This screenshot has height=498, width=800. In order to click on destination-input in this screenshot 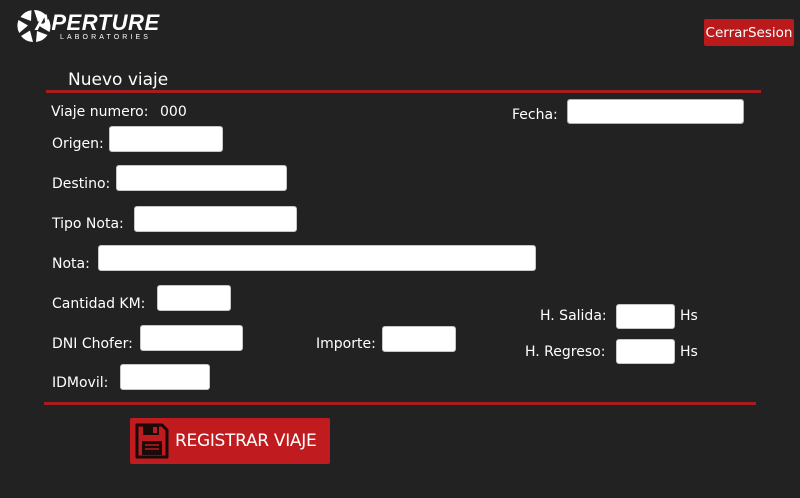, I will do `click(201, 178)`.